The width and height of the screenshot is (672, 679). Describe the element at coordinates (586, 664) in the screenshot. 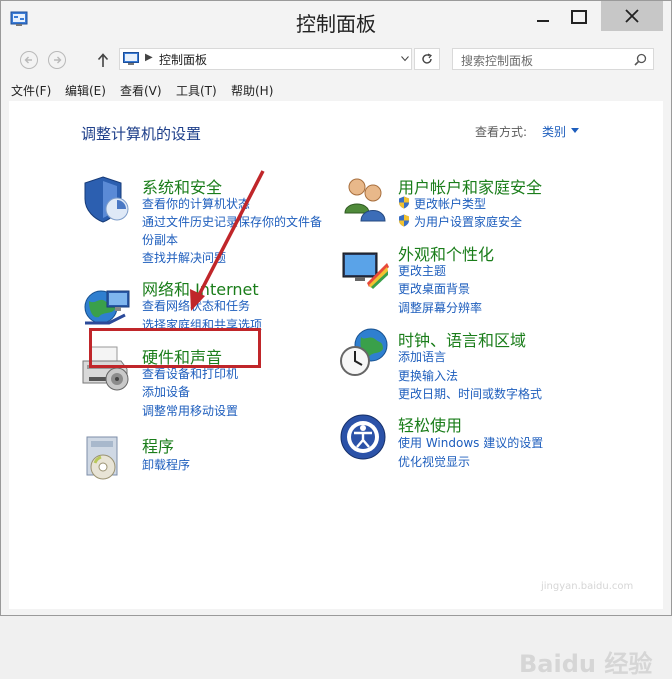

I see `baidu-watermark: Baidu 经验` at that location.